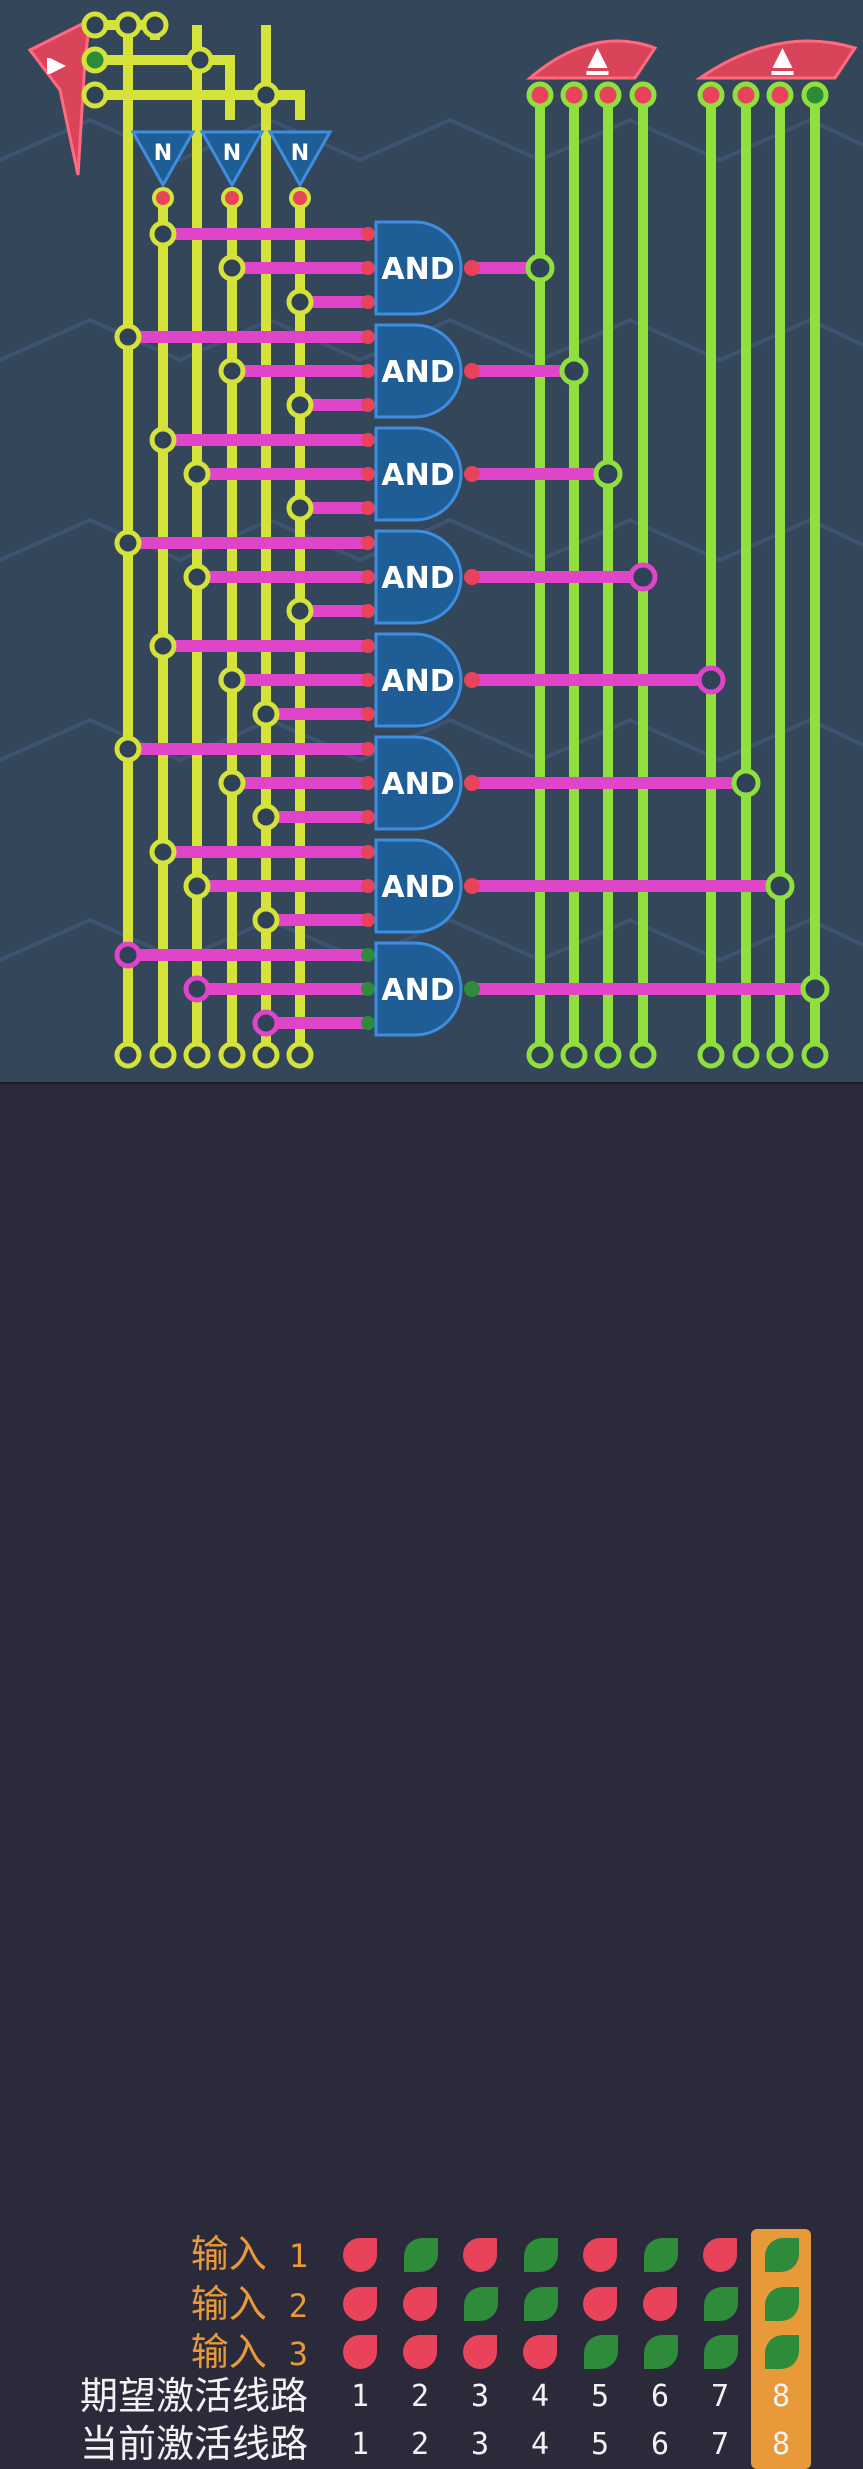 This screenshot has height=2469, width=863. I want to click on input-1-test-3-off-indicator, so click(480, 2255).